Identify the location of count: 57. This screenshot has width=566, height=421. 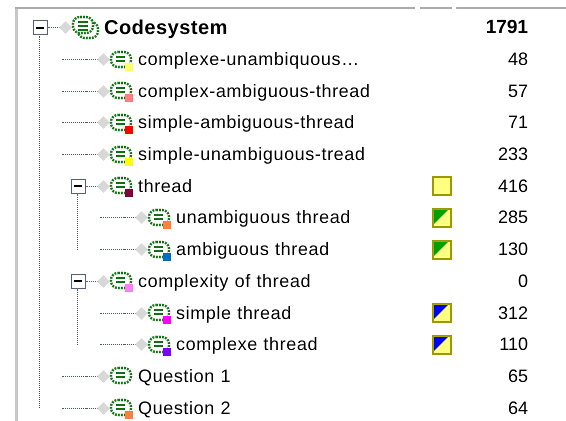
(518, 91).